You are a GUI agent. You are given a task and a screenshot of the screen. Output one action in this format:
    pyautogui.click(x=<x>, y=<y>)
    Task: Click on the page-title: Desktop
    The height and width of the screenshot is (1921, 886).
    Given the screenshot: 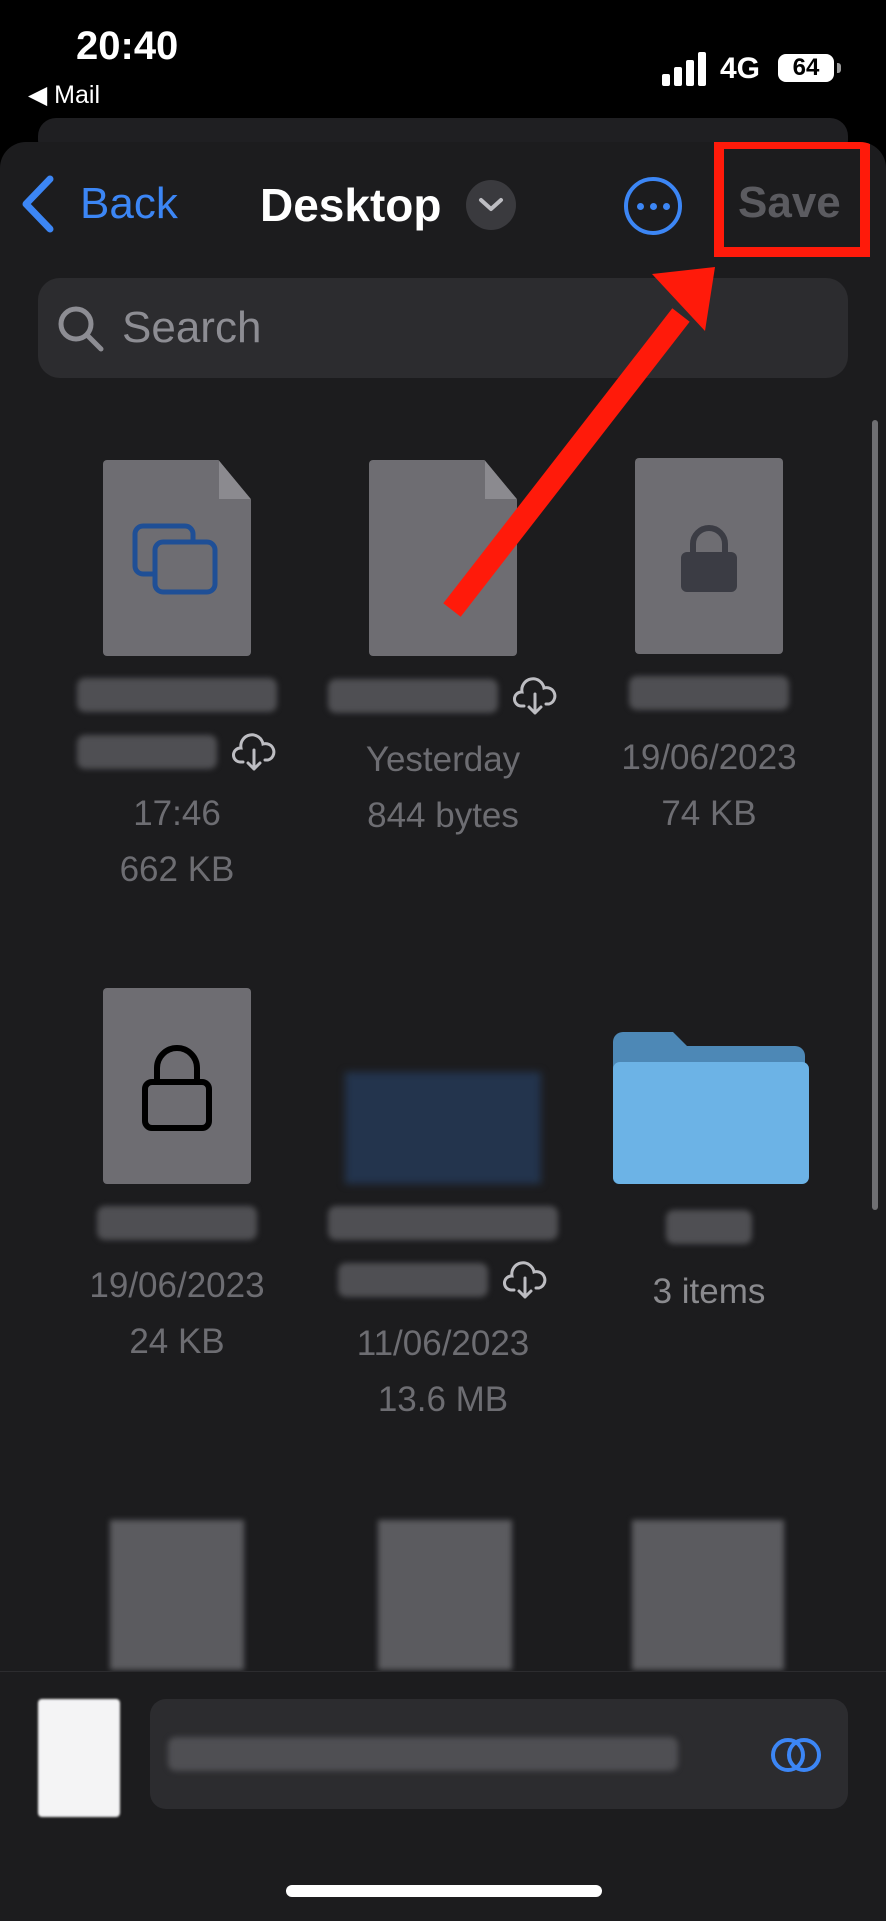 What is the action you would take?
    pyautogui.click(x=351, y=205)
    